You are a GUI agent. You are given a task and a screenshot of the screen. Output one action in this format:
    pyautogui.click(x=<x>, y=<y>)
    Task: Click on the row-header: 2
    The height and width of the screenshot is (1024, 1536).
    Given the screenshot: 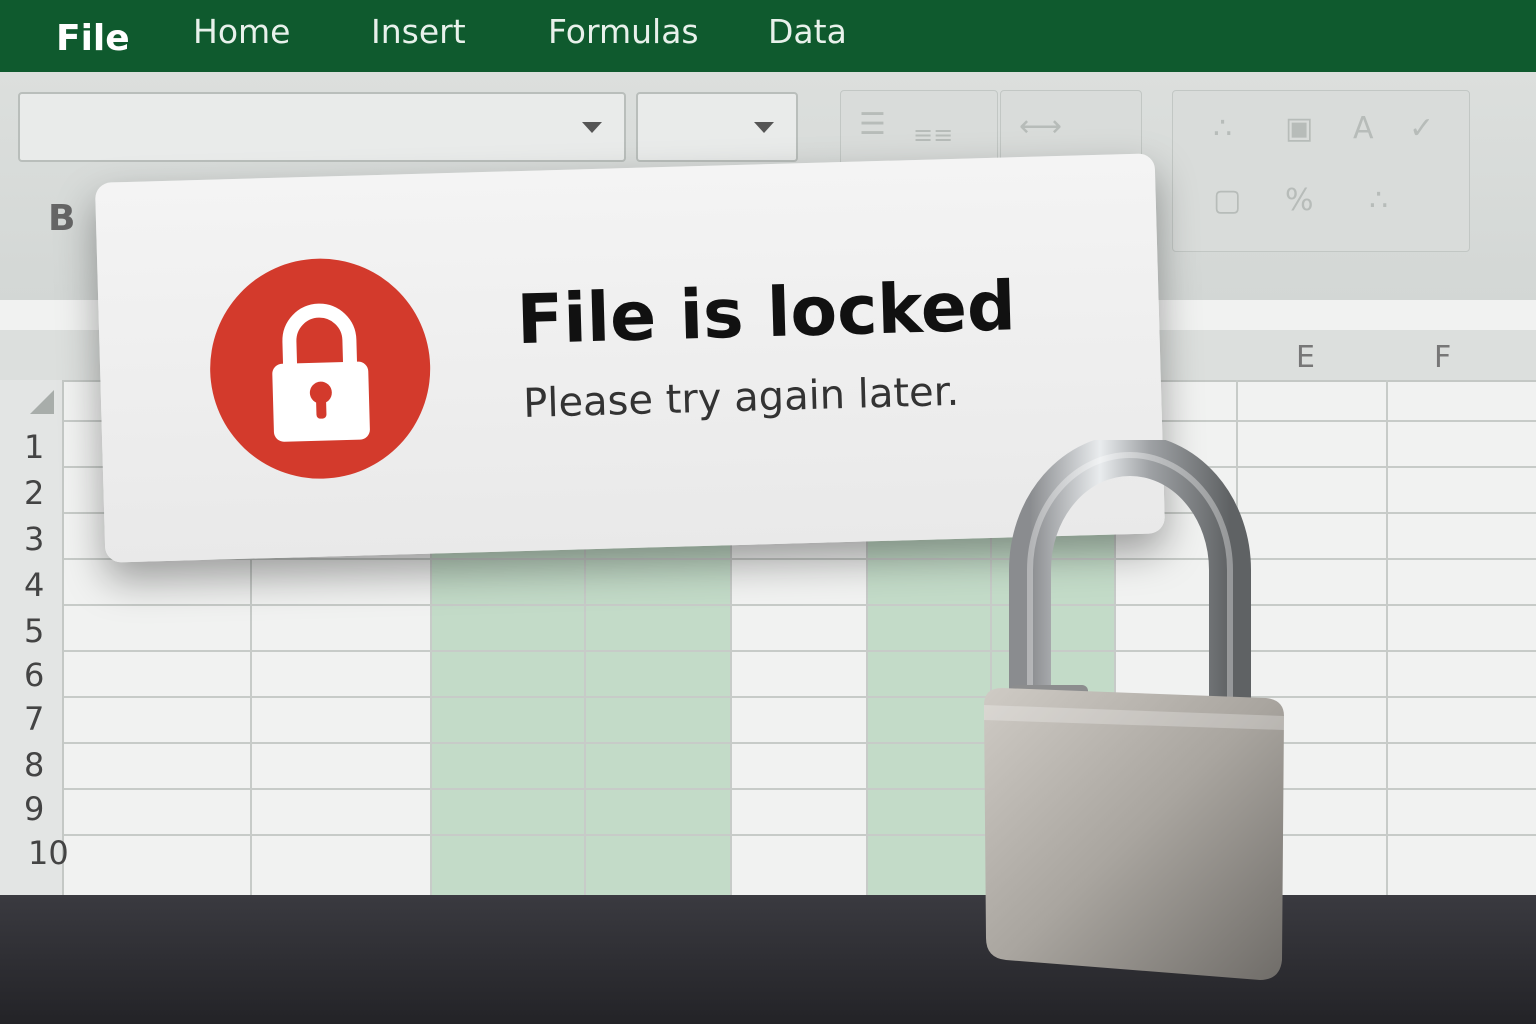 What is the action you would take?
    pyautogui.click(x=34, y=493)
    